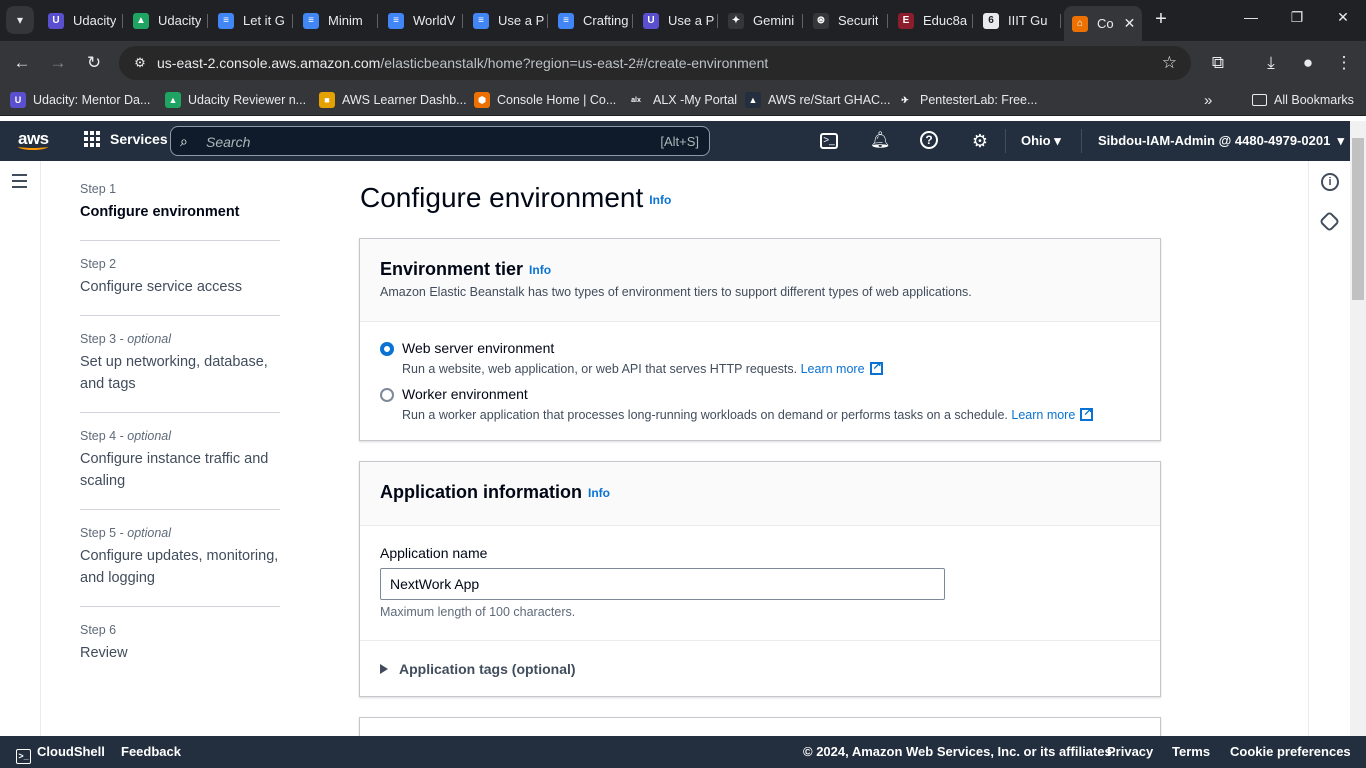 Image resolution: width=1366 pixels, height=768 pixels. Describe the element at coordinates (502, 197) in the screenshot. I see `page-title-text: Configure environment` at that location.